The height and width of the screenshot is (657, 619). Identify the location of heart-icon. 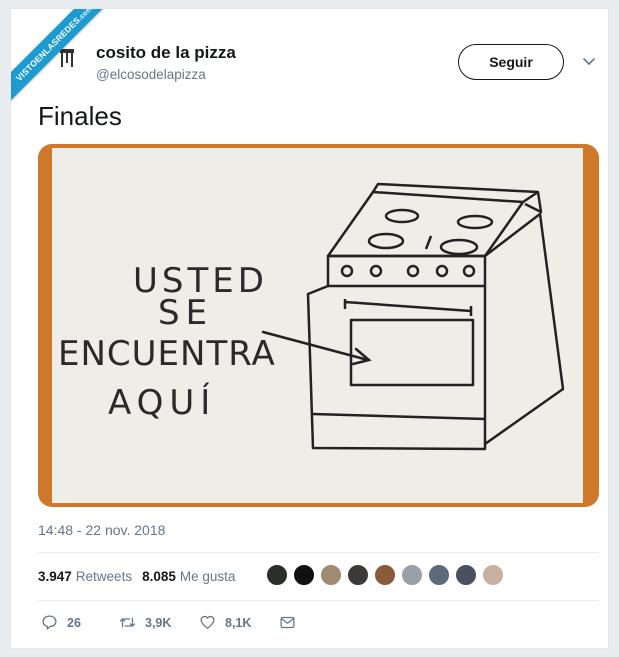
(207, 622).